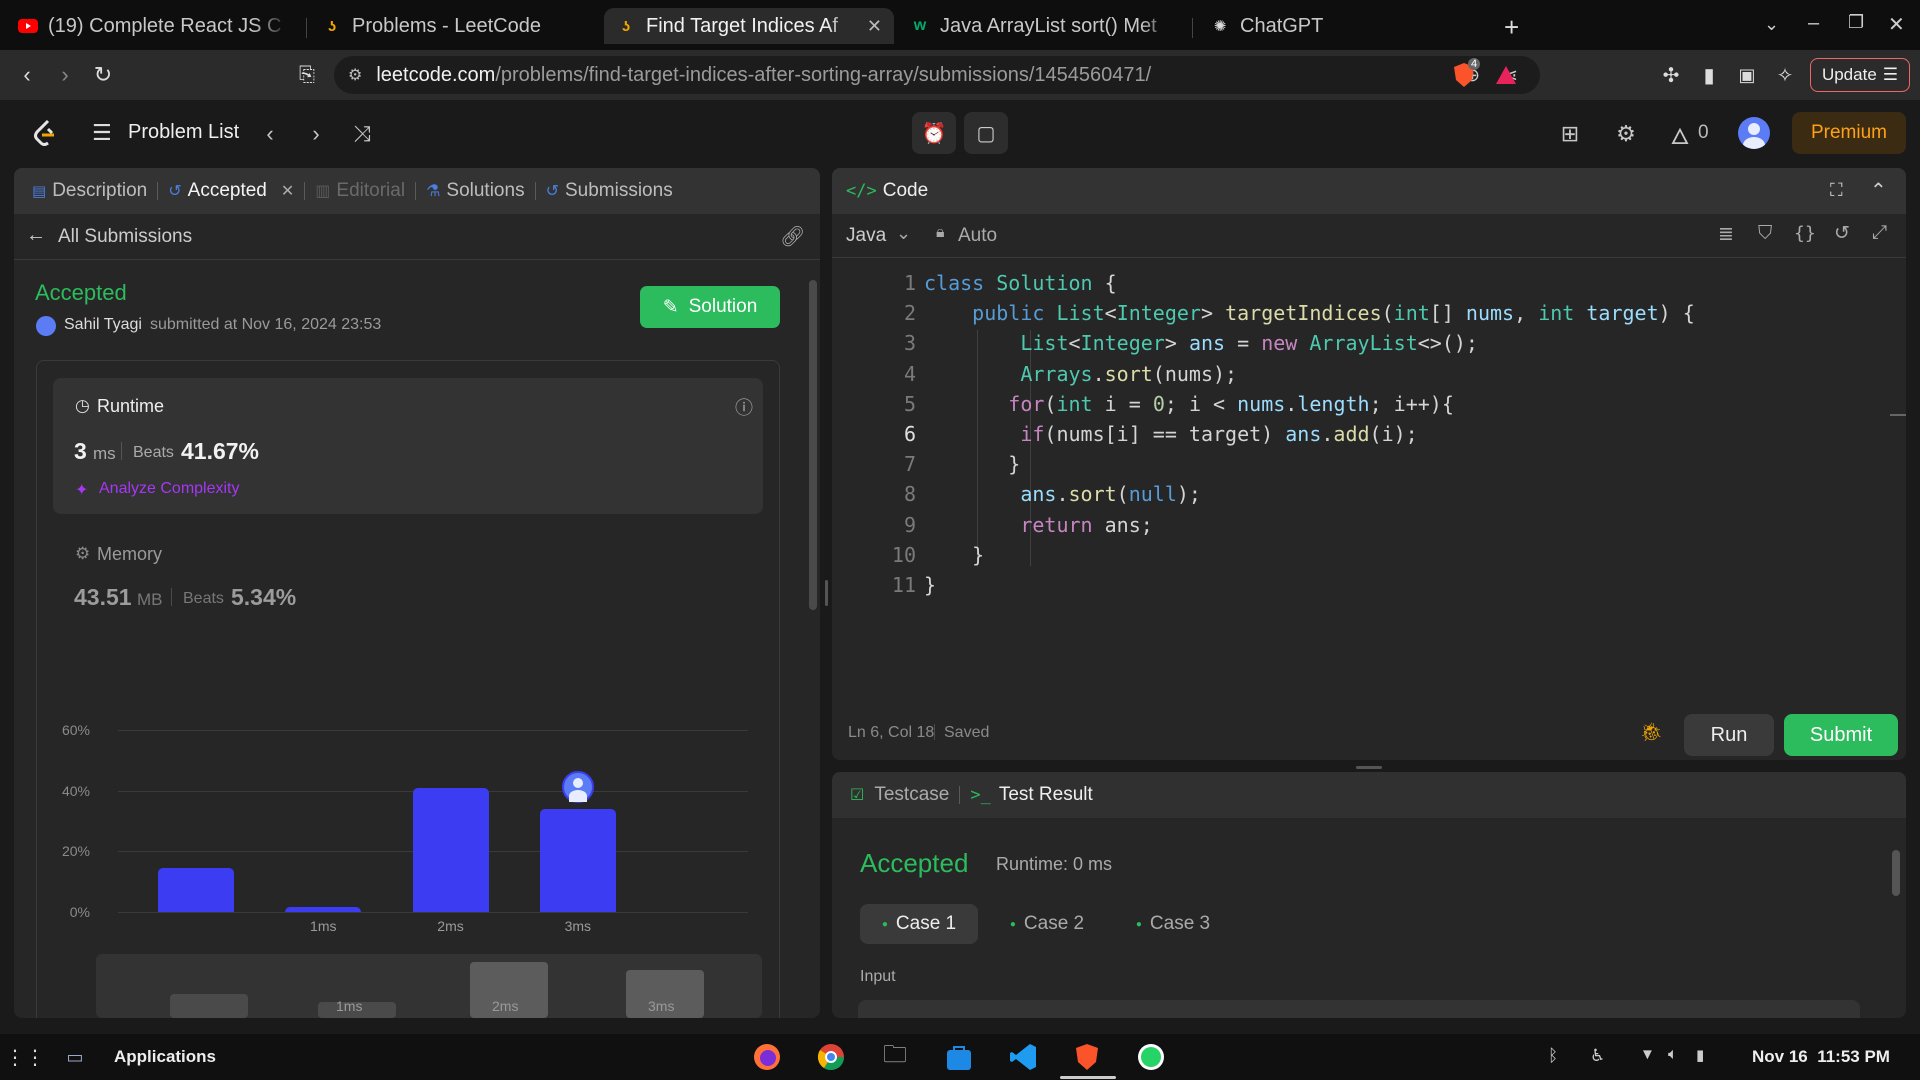 The width and height of the screenshot is (1920, 1080). What do you see at coordinates (165, 25) in the screenshot?
I see `tab-title: (19) Complete React JS C` at bounding box center [165, 25].